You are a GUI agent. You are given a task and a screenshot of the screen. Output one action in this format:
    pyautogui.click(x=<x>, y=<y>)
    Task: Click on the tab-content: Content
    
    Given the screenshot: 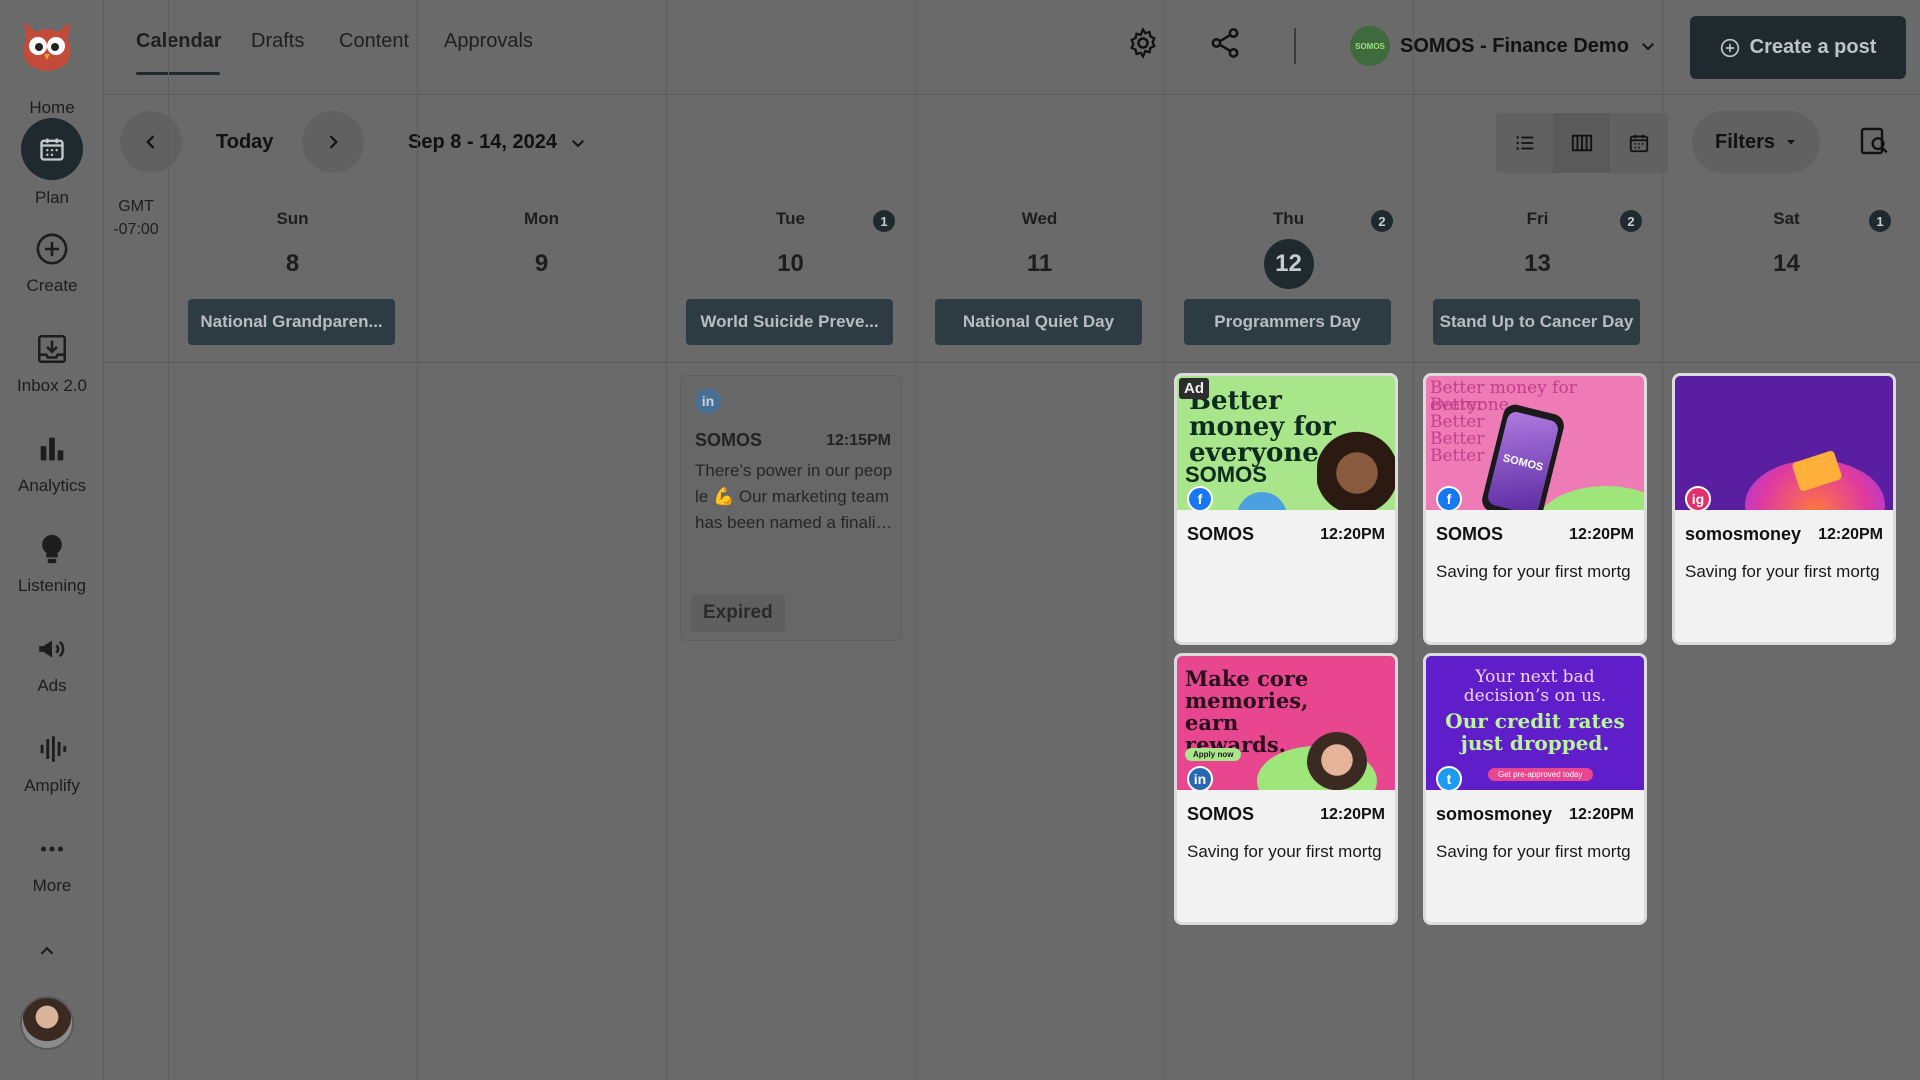 What is the action you would take?
    pyautogui.click(x=374, y=41)
    